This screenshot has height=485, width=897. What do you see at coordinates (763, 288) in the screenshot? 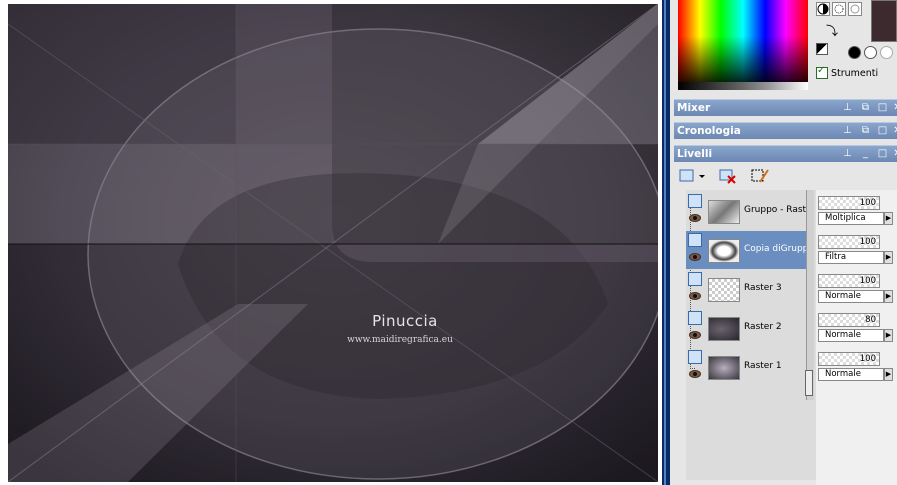
I see `layer-name: Raster 3` at bounding box center [763, 288].